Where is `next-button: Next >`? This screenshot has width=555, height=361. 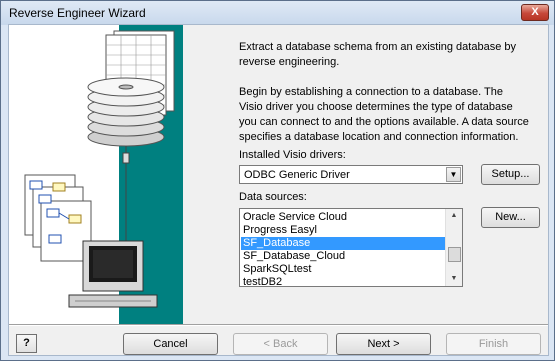
next-button: Next > is located at coordinates (383, 344).